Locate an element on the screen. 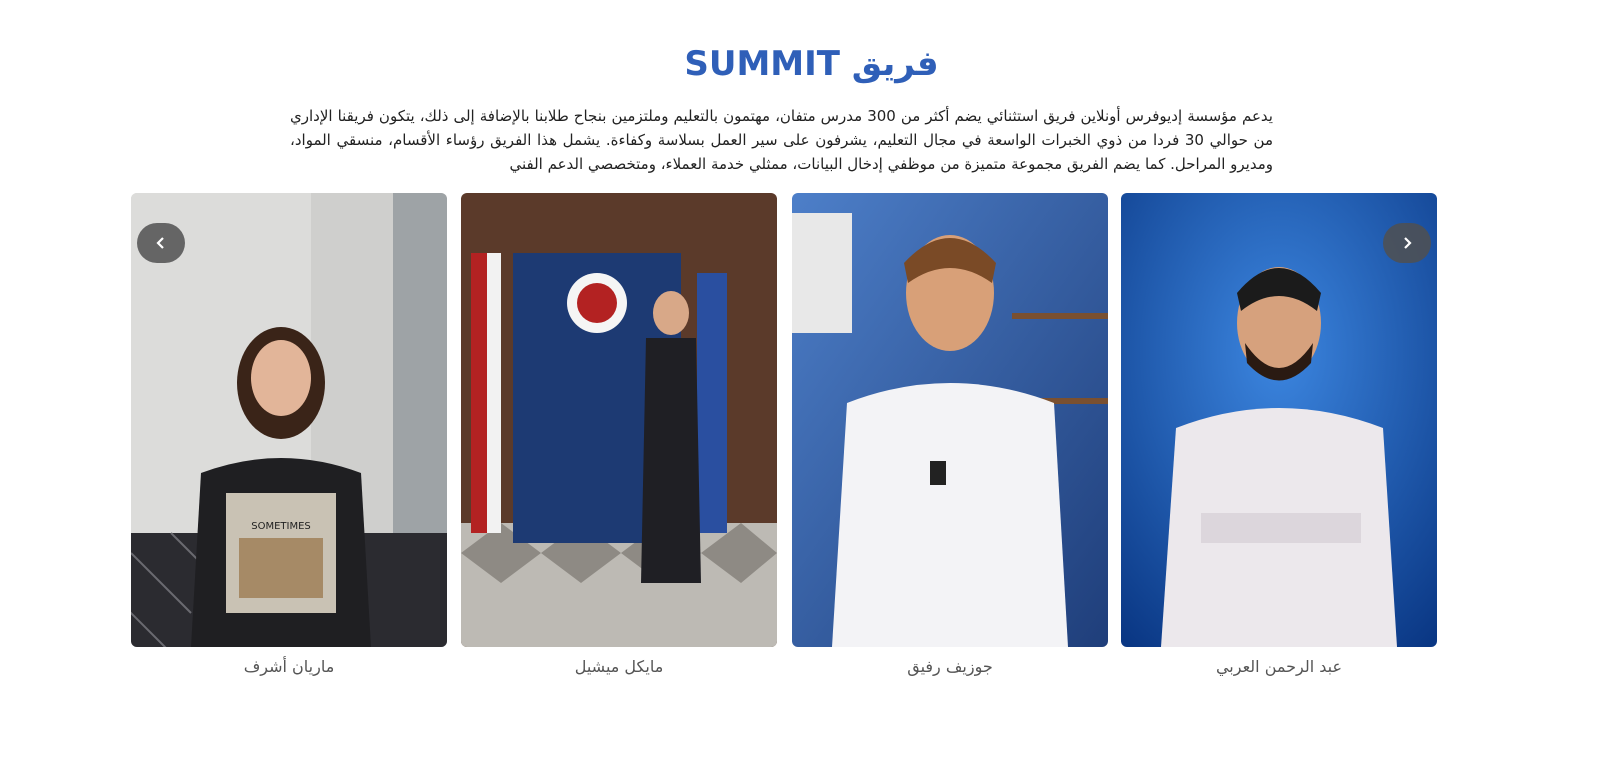  chevron-left-icon is located at coordinates (160, 243).